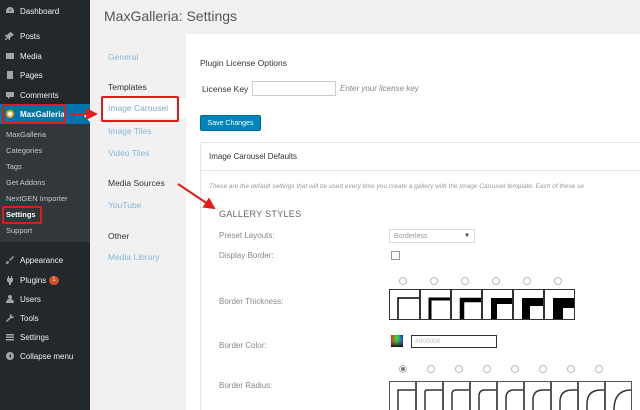  Describe the element at coordinates (397, 341) in the screenshot. I see `color-picker-icon` at that location.